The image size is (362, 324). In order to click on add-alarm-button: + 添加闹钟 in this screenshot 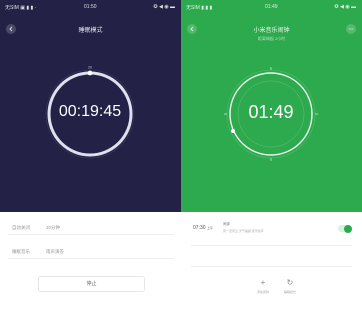, I will do `click(263, 286)`.